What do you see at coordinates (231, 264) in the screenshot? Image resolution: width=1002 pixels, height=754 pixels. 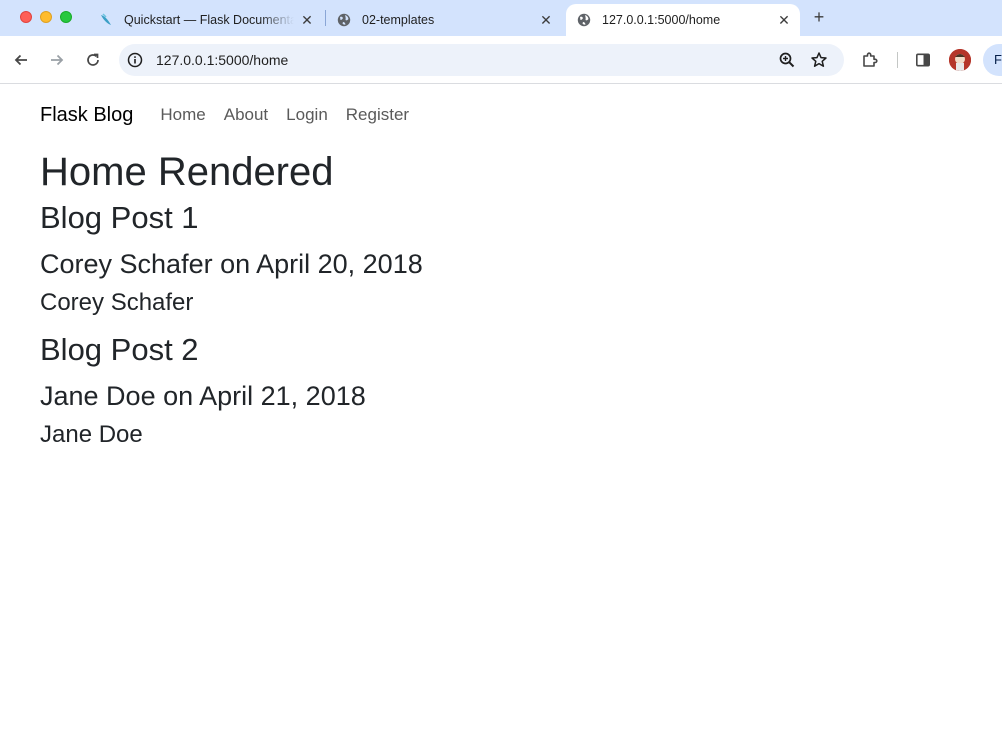 I see `post-byline: Corey Schafer on April 20, 2018` at bounding box center [231, 264].